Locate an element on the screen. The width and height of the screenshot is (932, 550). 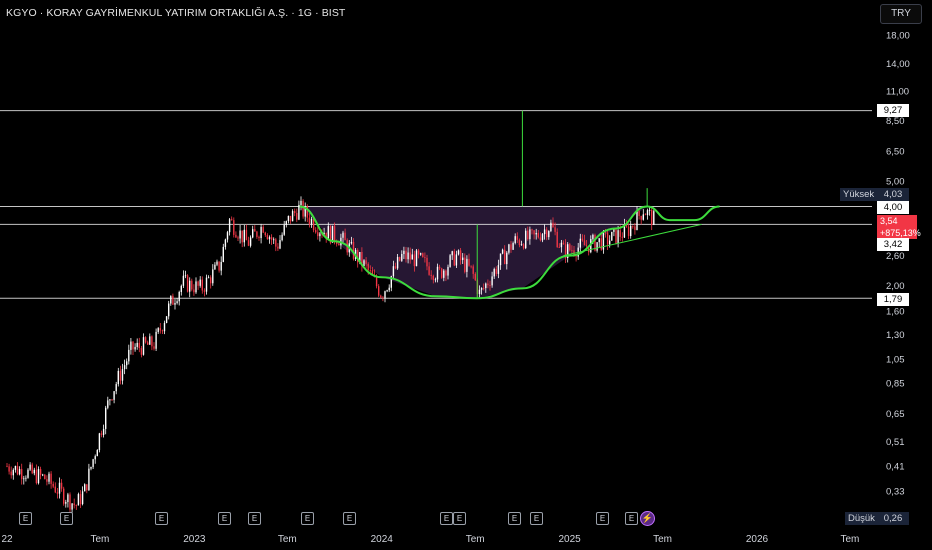
lightning-event-icon: ⚡ is located at coordinates (647, 518).